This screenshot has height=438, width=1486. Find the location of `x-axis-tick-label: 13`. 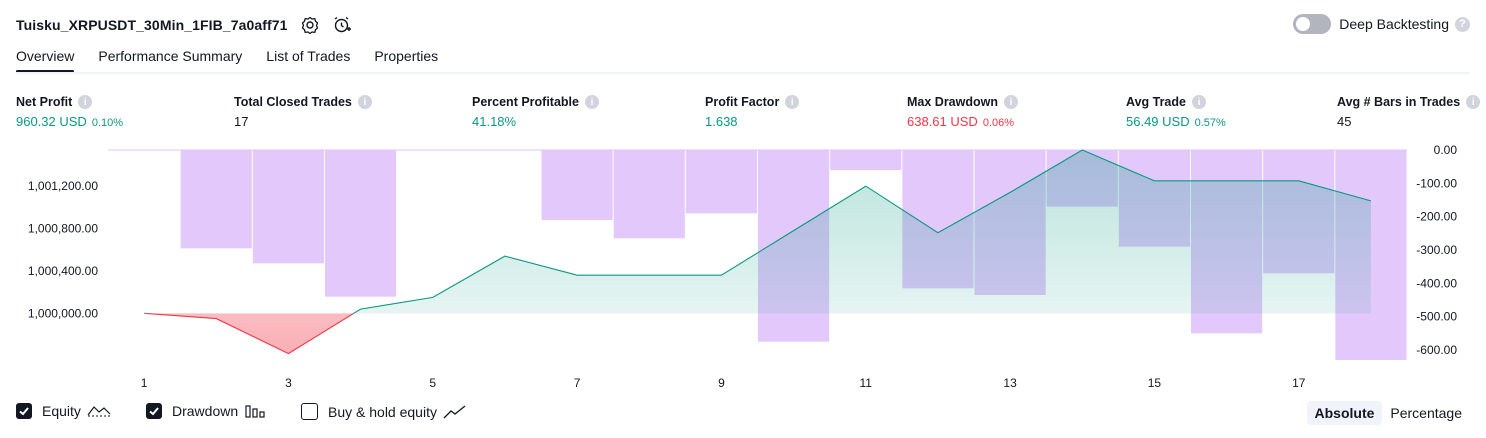

x-axis-tick-label: 13 is located at coordinates (1010, 383).